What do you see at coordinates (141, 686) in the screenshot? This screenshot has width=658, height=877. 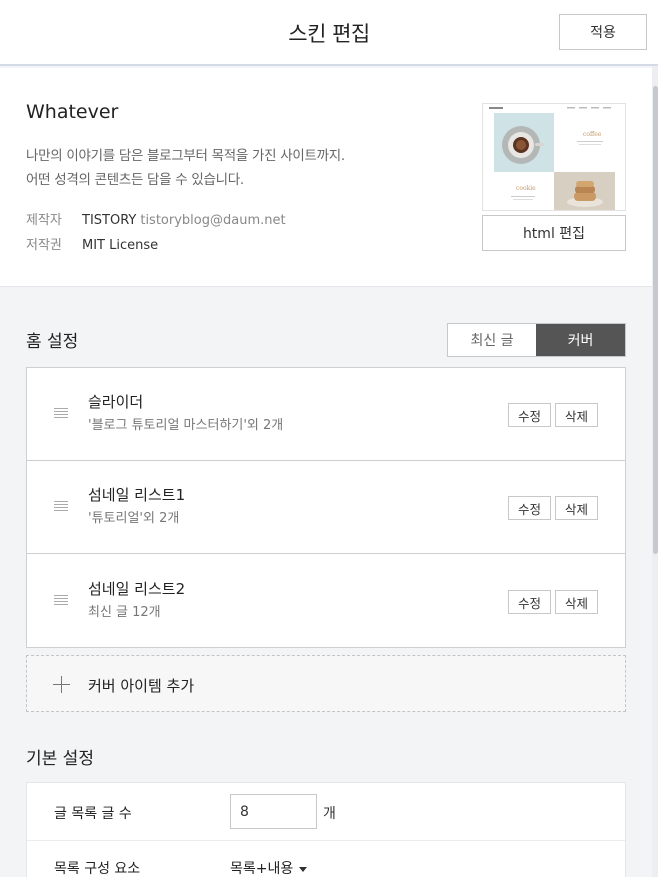 I see `add-cover-item-label: 커버 아이템 추가` at bounding box center [141, 686].